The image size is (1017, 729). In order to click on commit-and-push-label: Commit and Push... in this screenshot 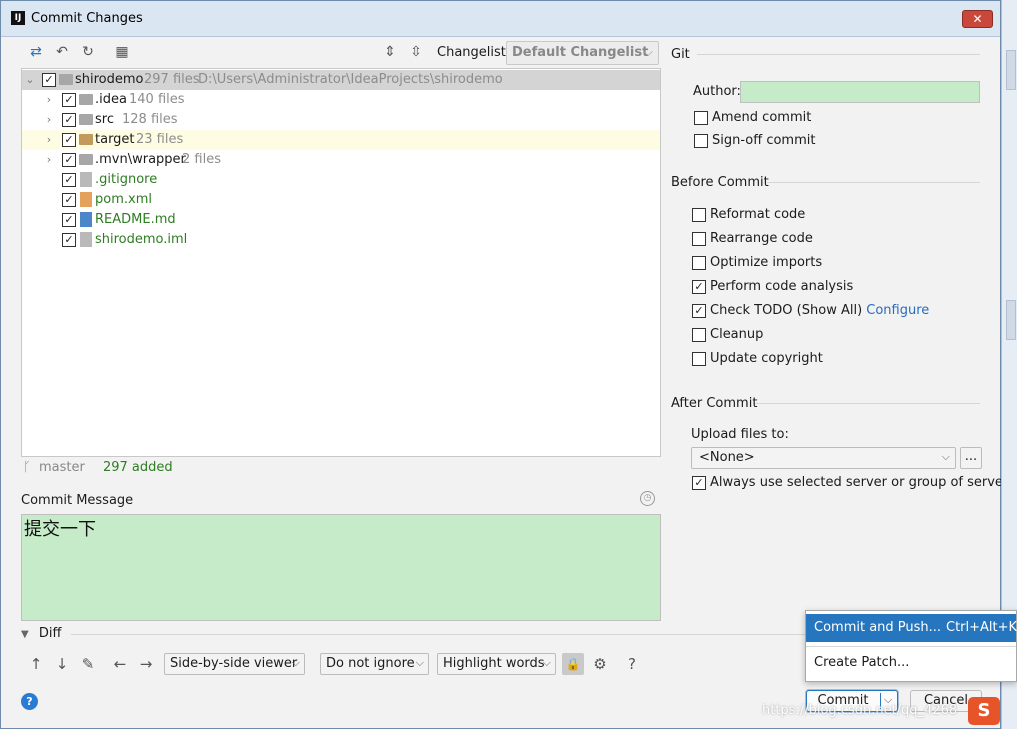, I will do `click(878, 627)`.